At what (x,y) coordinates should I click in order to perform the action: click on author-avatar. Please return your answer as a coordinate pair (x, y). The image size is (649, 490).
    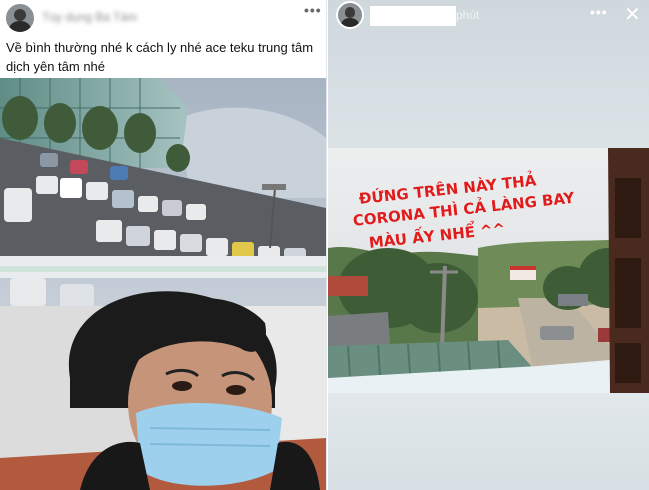
    Looking at the image, I should click on (20, 18).